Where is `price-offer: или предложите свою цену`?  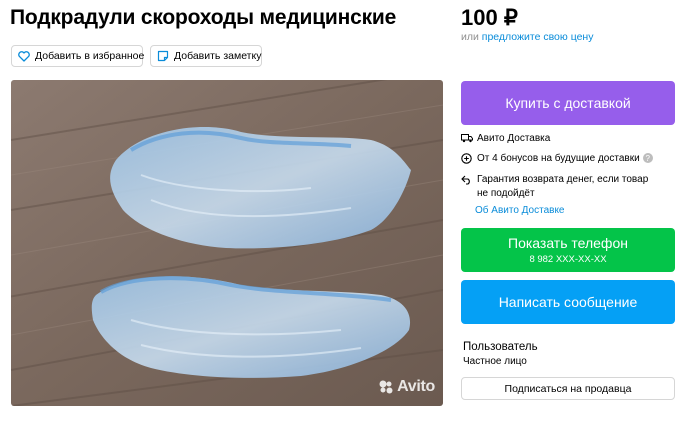 price-offer: или предложите свою цену is located at coordinates (527, 37).